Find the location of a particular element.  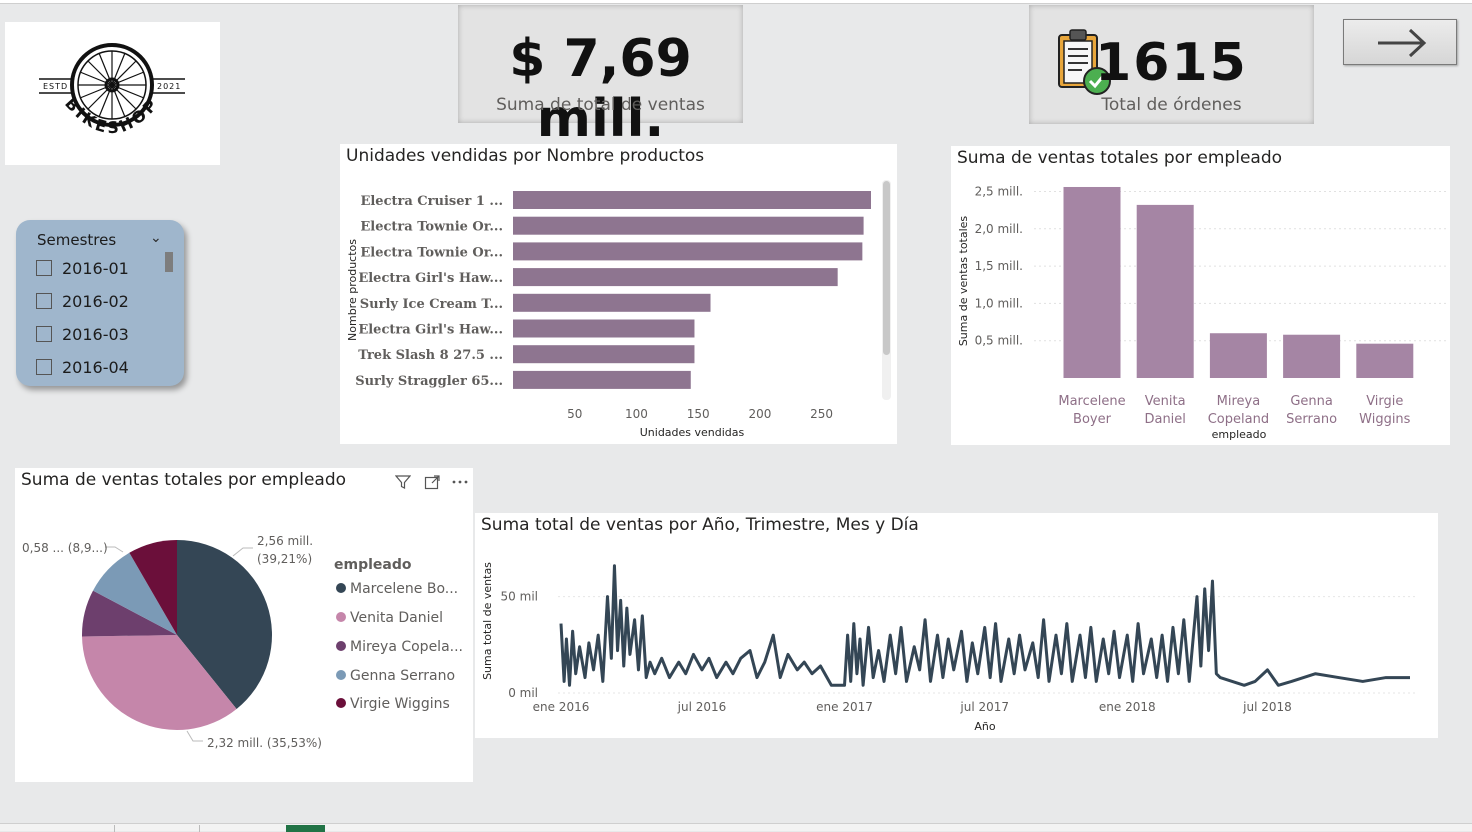

logo-estd: ESTD is located at coordinates (55, 86).